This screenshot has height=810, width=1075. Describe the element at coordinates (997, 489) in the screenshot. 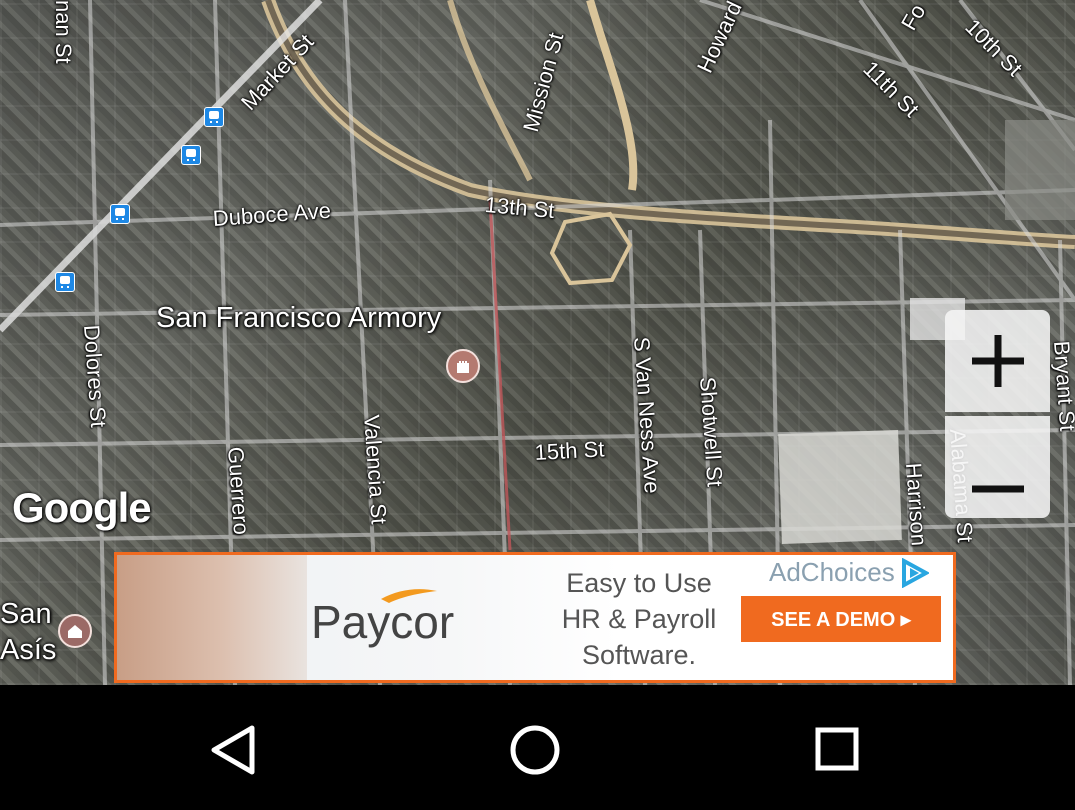

I see `minus-icon` at that location.